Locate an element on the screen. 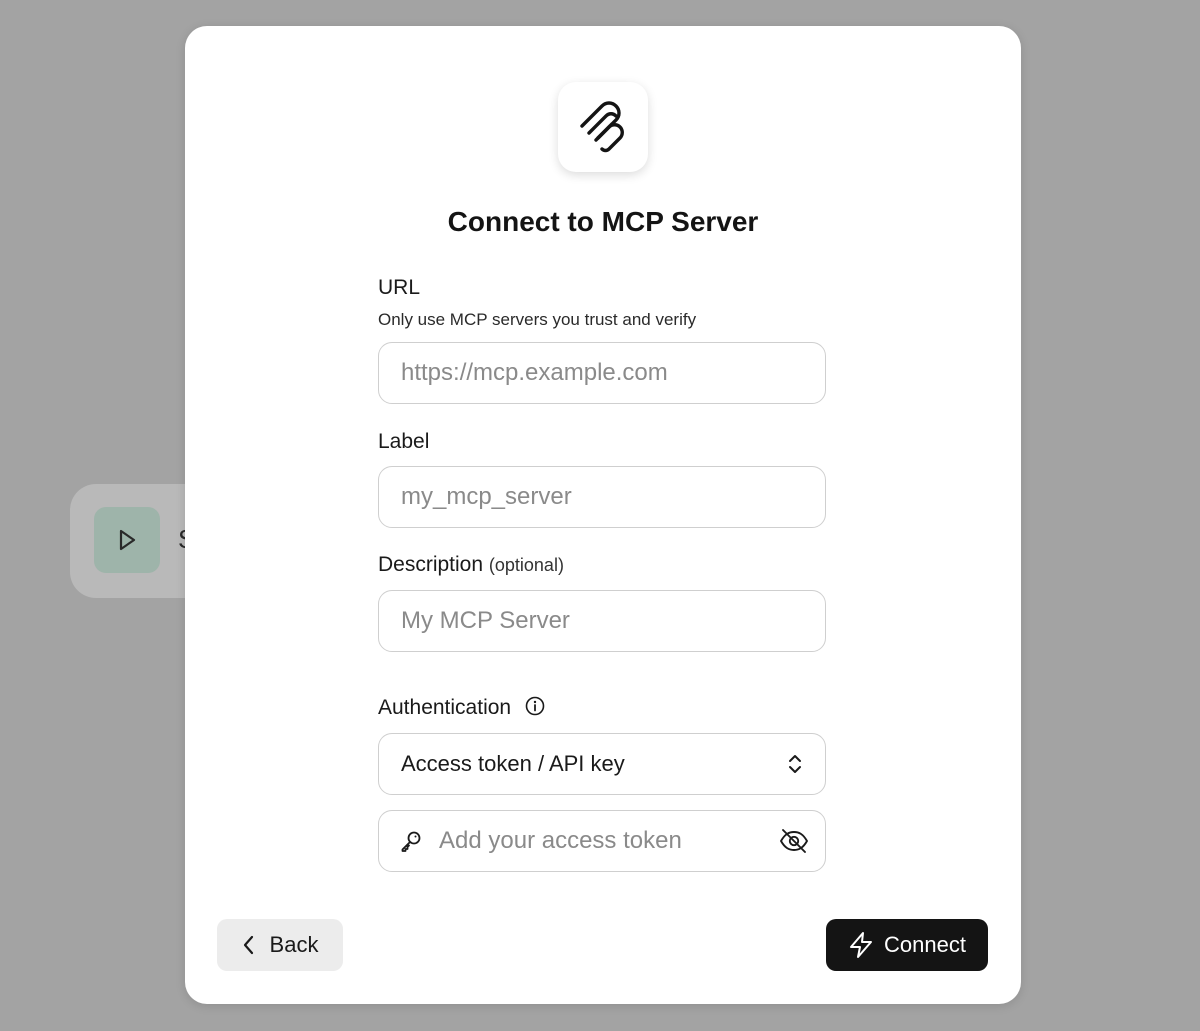 The height and width of the screenshot is (1031, 1200). authentication-select: Access token / API key is located at coordinates (602, 764).